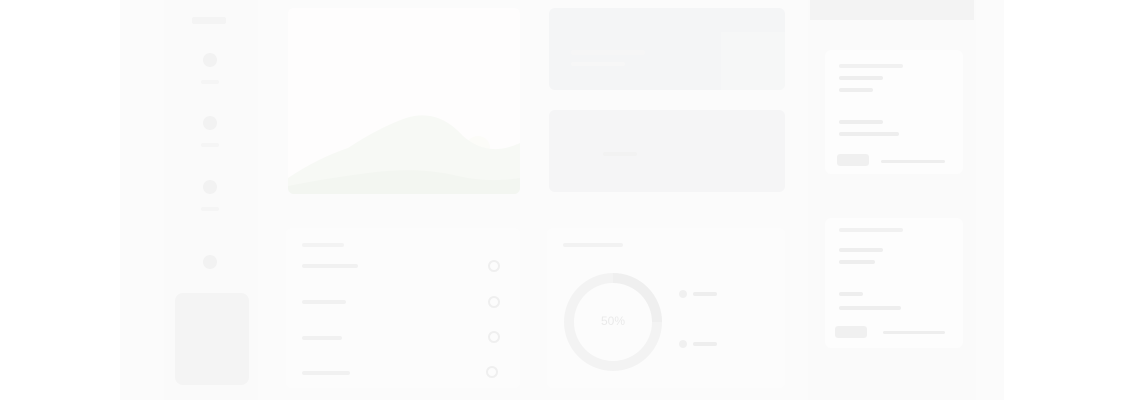  Describe the element at coordinates (210, 262) in the screenshot. I see `settings-icon` at that location.